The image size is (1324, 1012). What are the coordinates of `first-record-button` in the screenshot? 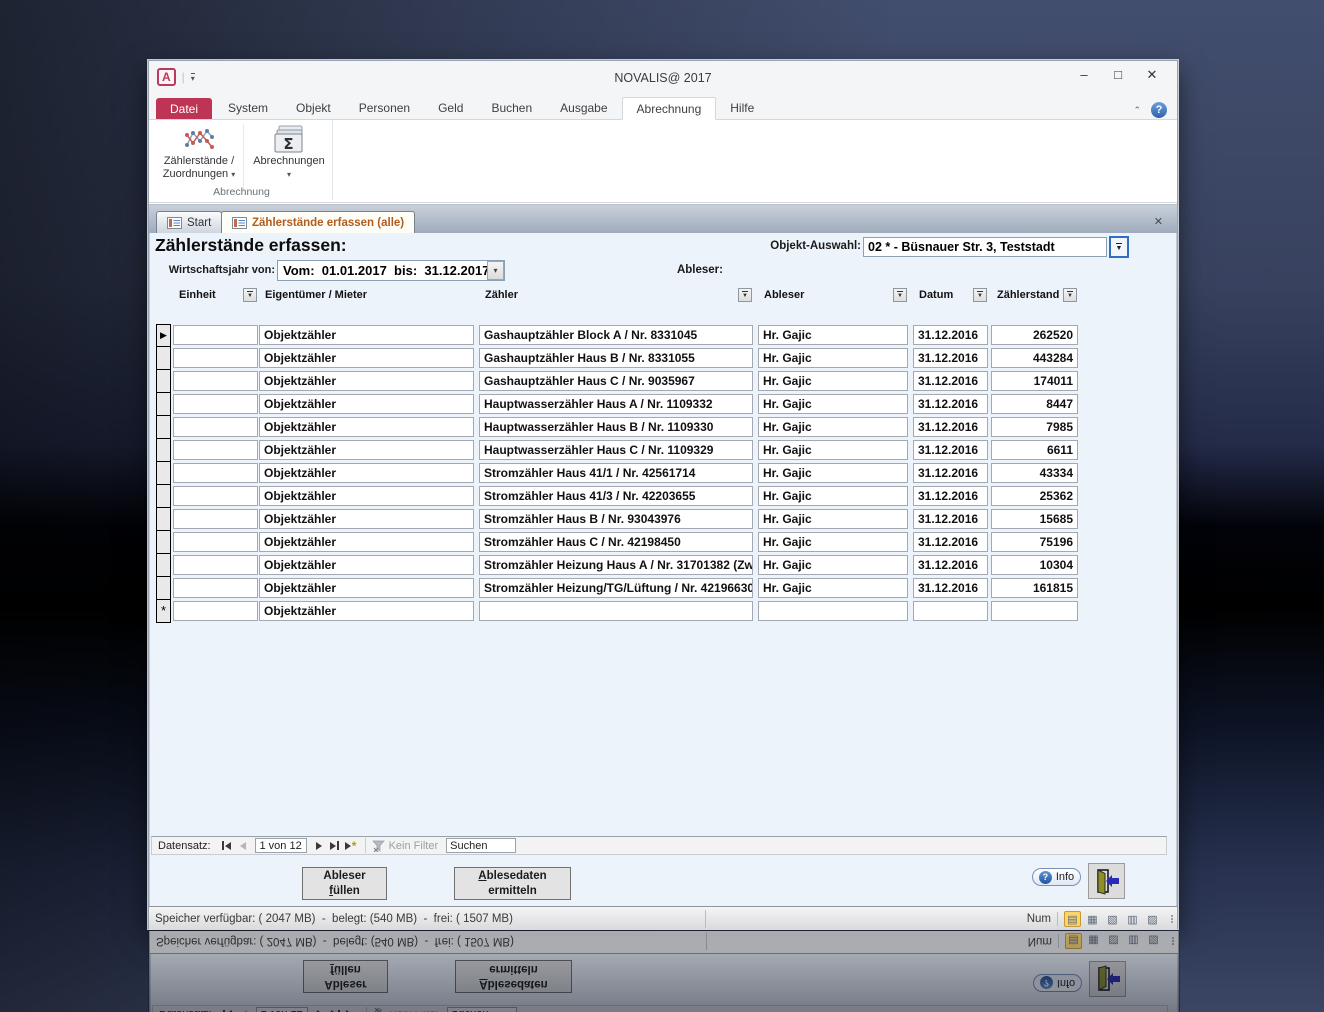 It's located at (227, 845).